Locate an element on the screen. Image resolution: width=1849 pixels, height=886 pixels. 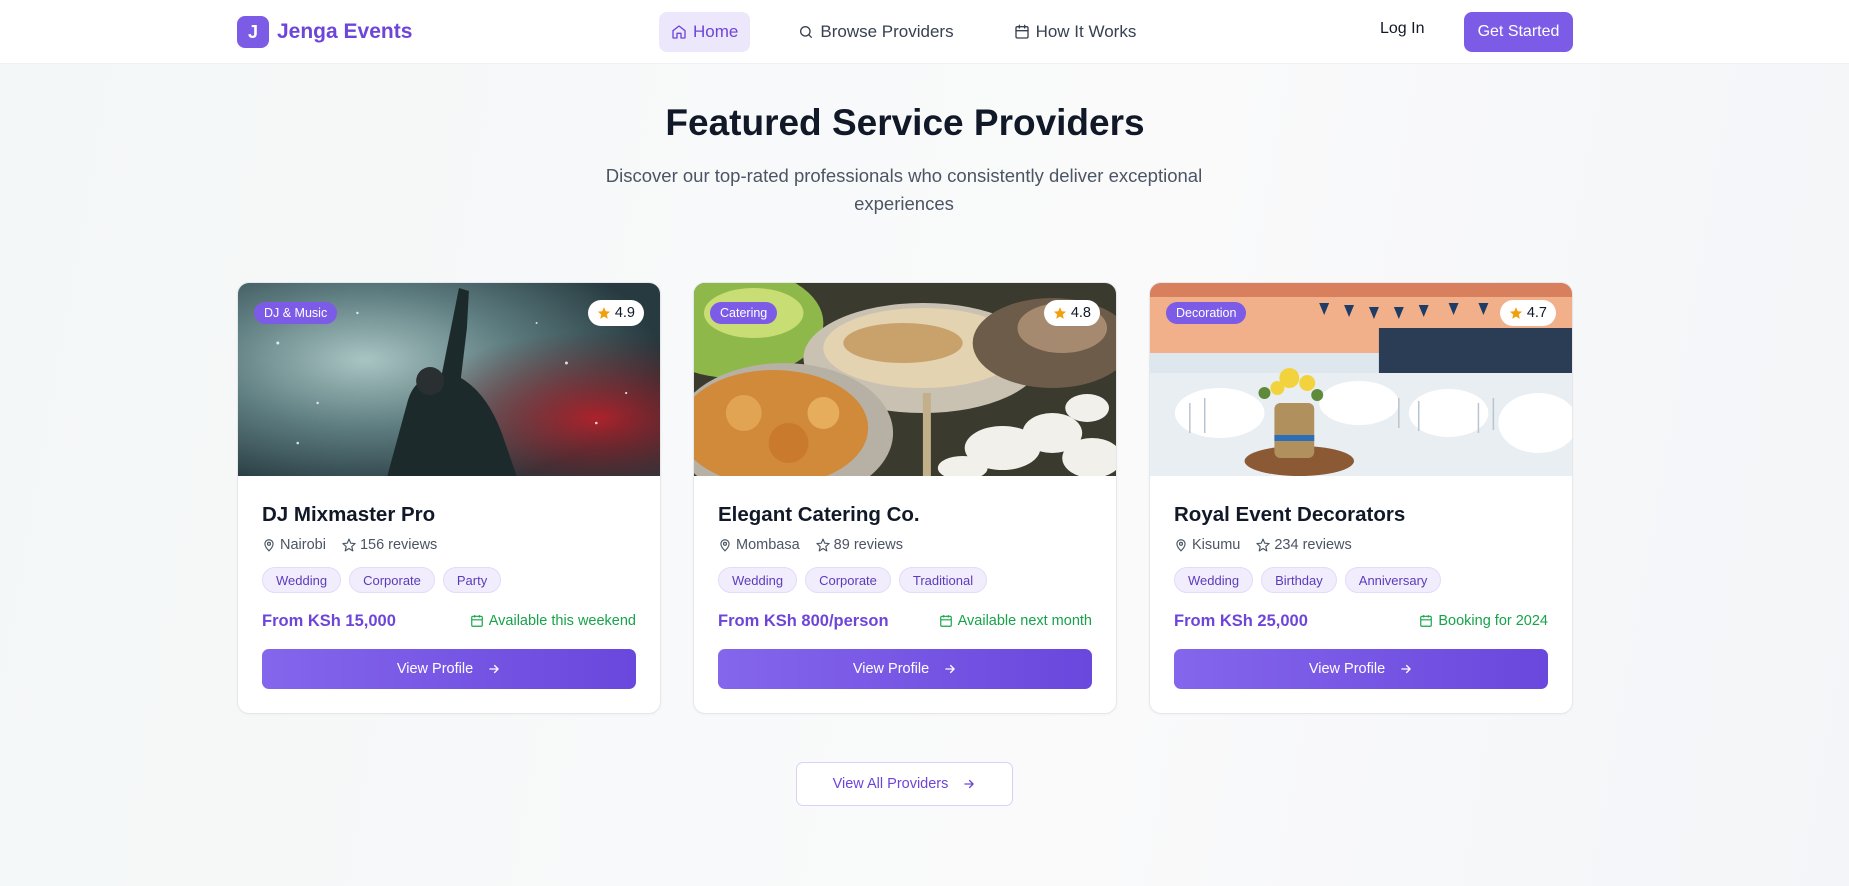
rating-value: 4.7 is located at coordinates (1536, 313).